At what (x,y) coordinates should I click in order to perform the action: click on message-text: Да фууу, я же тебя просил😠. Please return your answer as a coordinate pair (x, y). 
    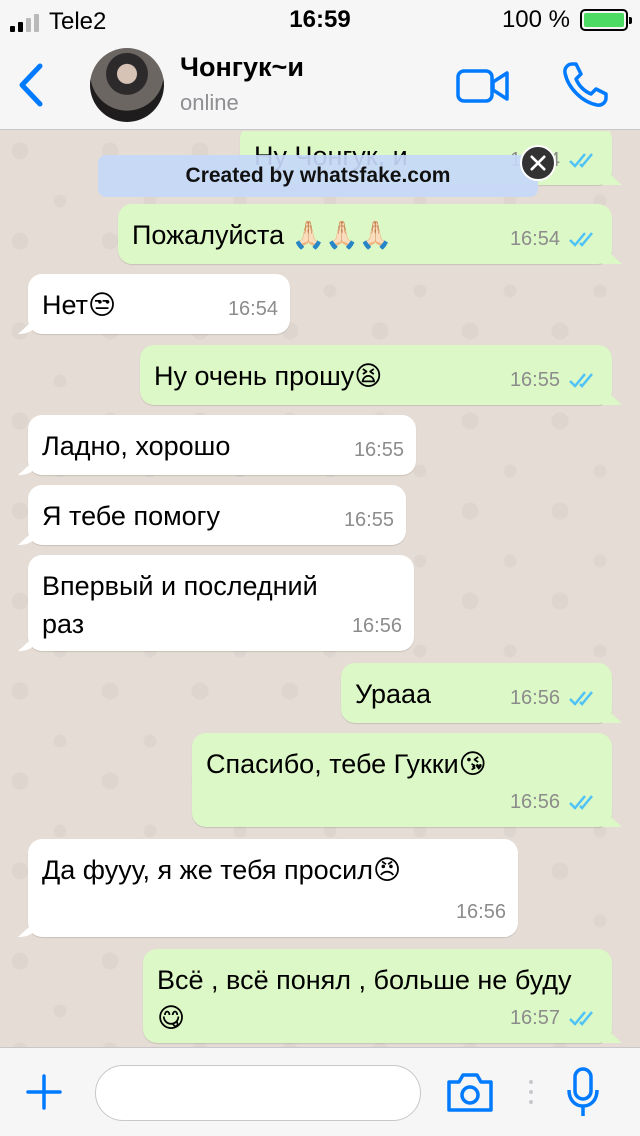
    Looking at the image, I should click on (222, 870).